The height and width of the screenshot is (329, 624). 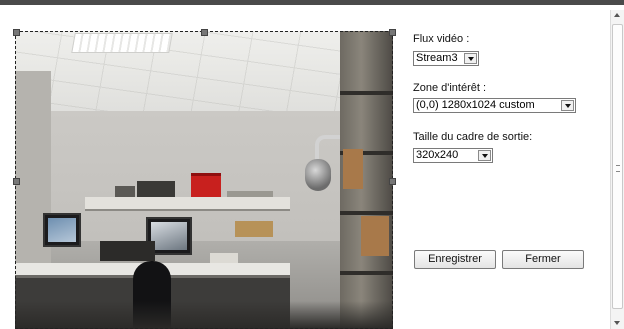 What do you see at coordinates (16, 32) in the screenshot?
I see `resize-handle-top-left` at bounding box center [16, 32].